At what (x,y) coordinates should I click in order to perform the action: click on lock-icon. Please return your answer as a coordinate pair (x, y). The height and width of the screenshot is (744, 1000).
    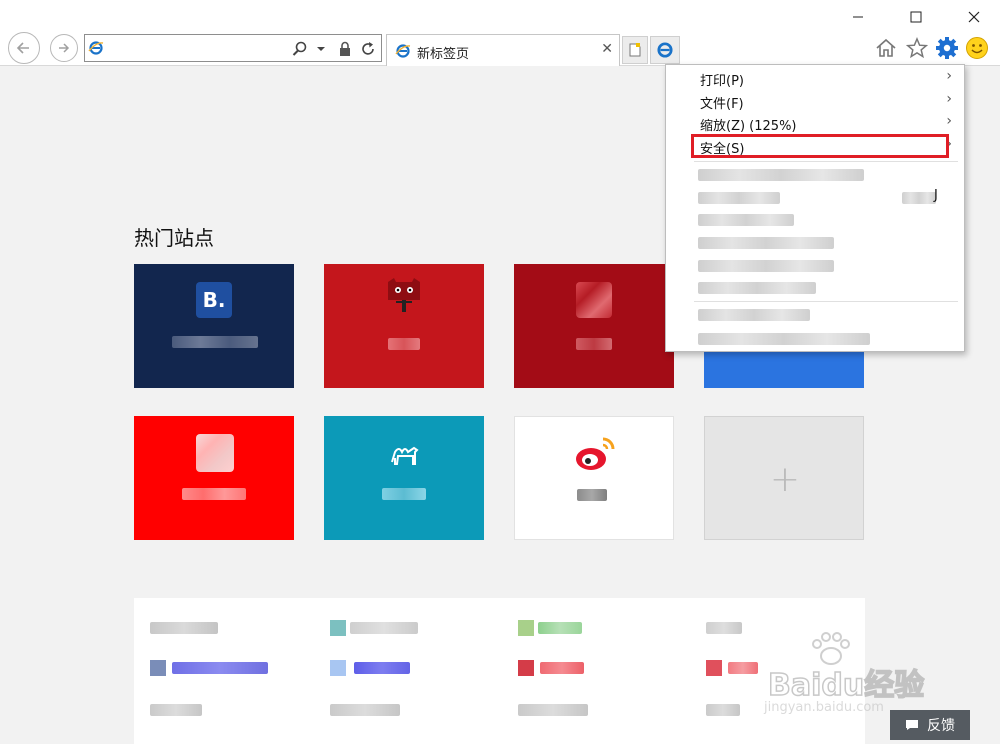
    Looking at the image, I should click on (345, 49).